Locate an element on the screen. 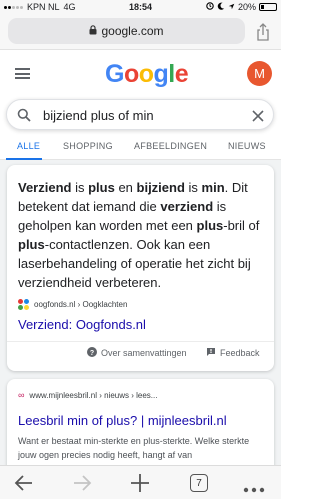  more-icon is located at coordinates (254, 489).